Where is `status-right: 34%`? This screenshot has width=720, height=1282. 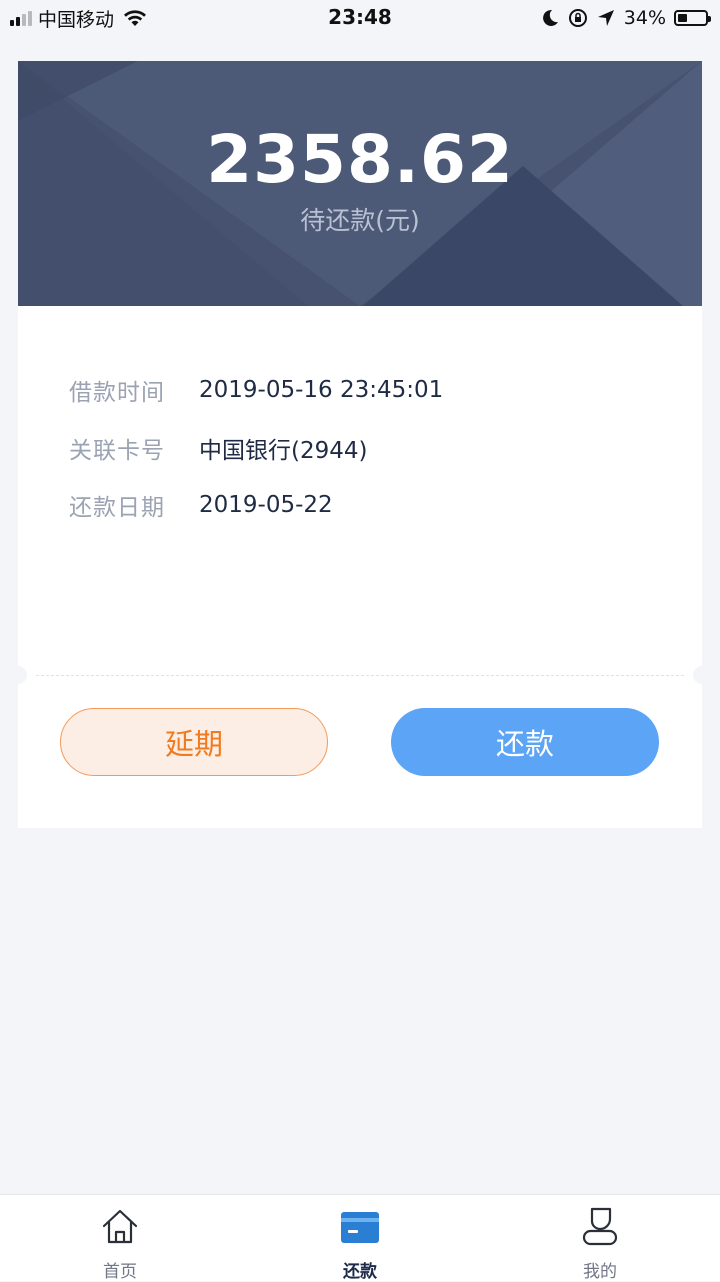
status-right: 34% is located at coordinates (625, 18).